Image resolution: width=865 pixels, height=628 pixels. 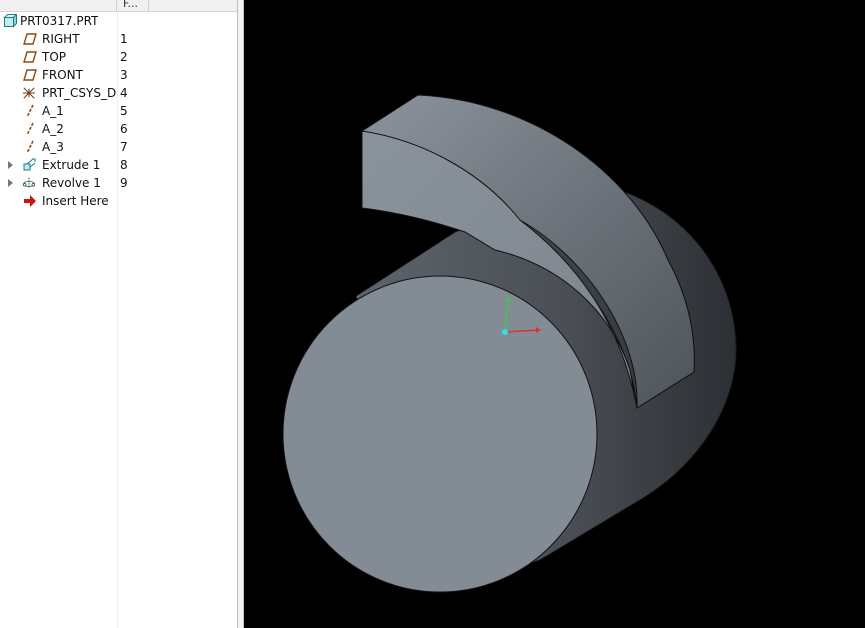 I want to click on tree-root-label: PRT0317.PRT, so click(x=59, y=21).